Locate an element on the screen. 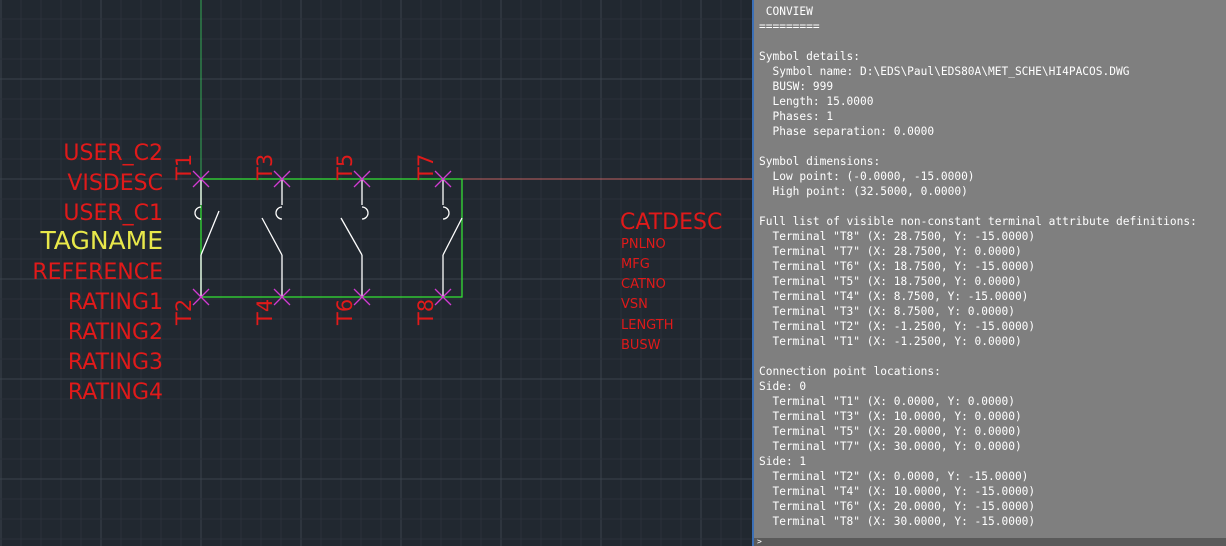  command-output-line: Terminal "T1" (X: 0.0000, Y: 0.0000) is located at coordinates (887, 401).